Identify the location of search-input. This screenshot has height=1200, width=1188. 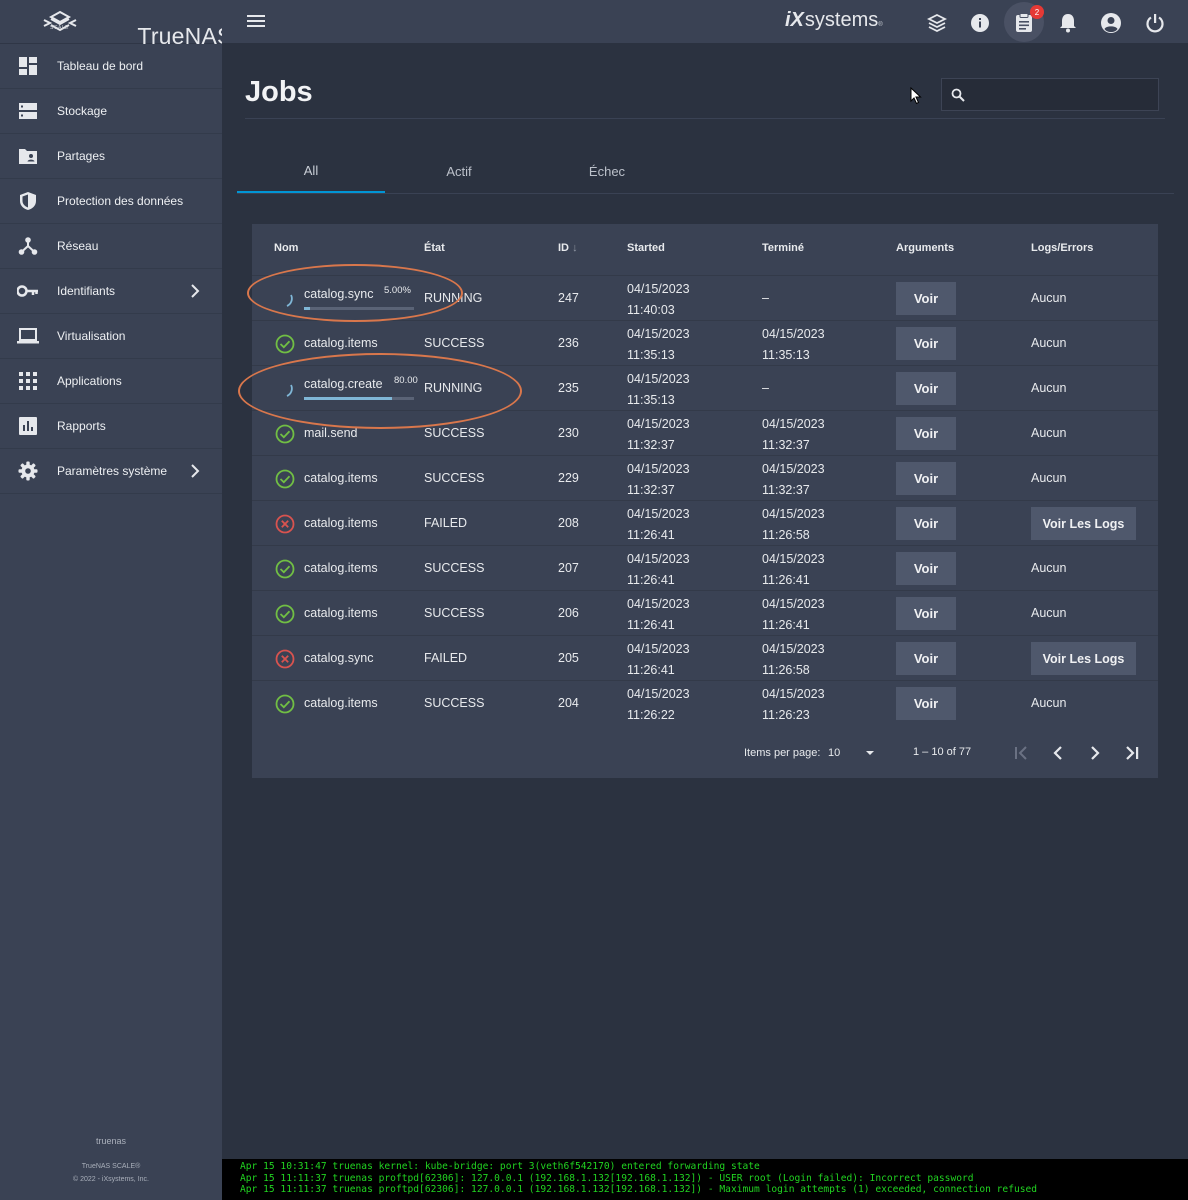
(1062, 94).